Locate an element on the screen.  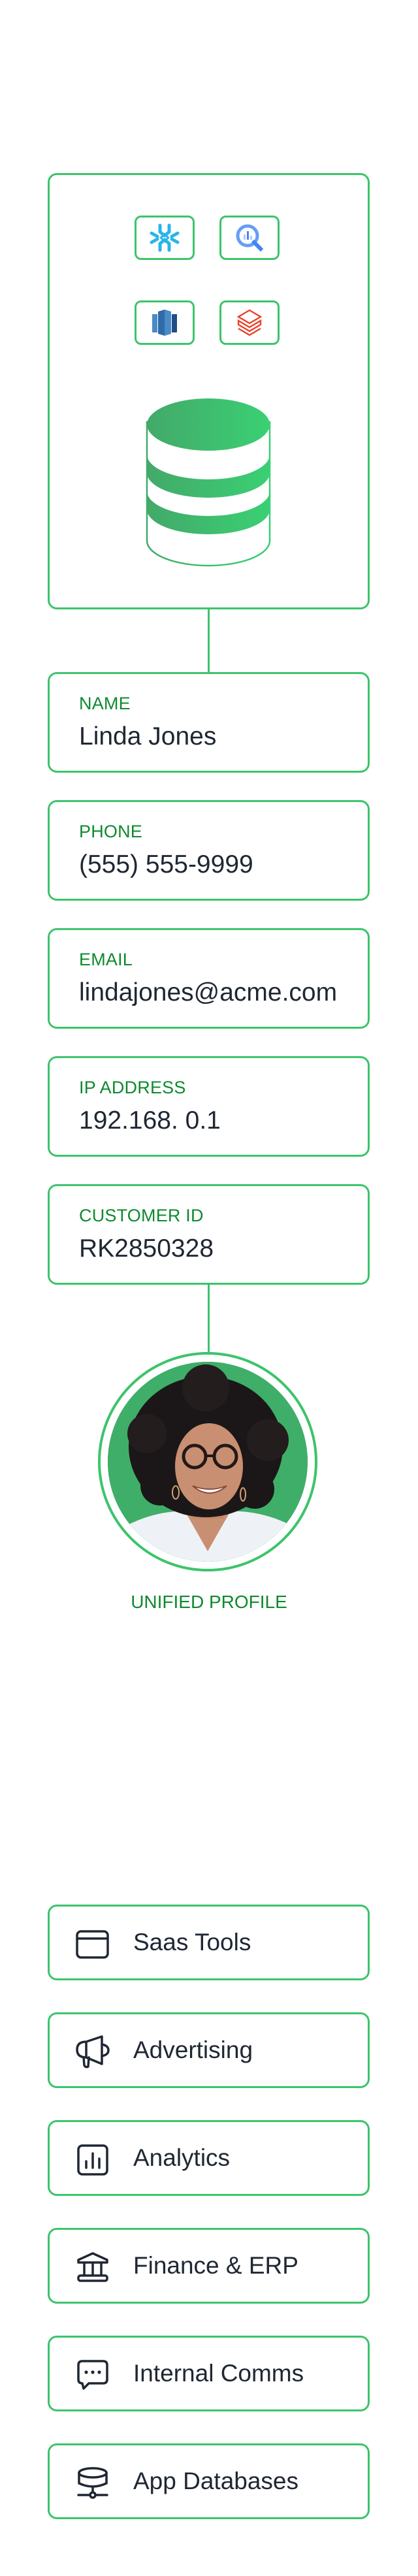
snowflake-tile is located at coordinates (165, 238).